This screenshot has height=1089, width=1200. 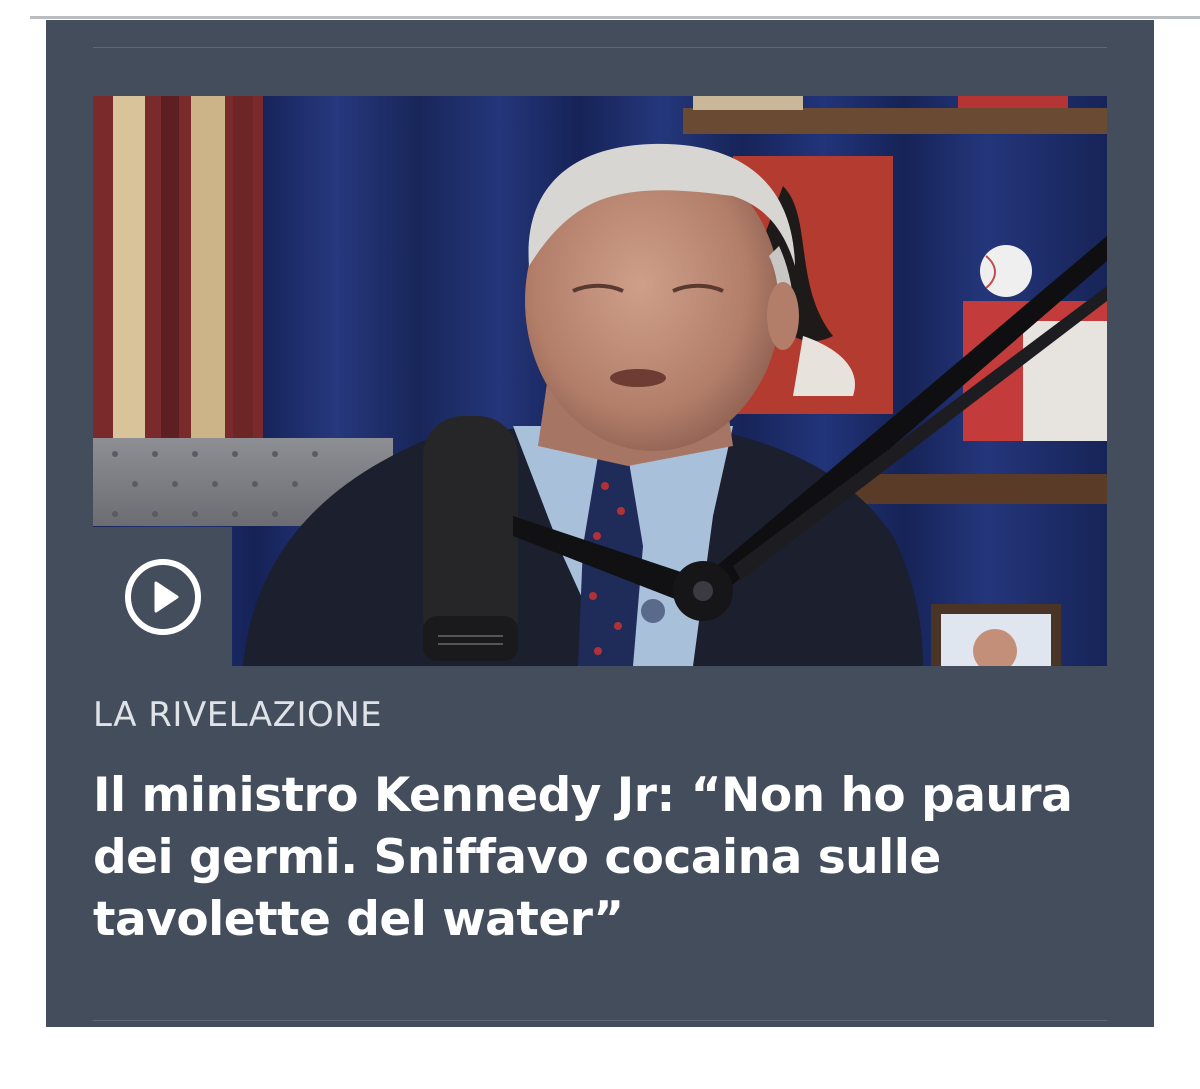 I want to click on card-divider-bottom, so click(x=600, y=1020).